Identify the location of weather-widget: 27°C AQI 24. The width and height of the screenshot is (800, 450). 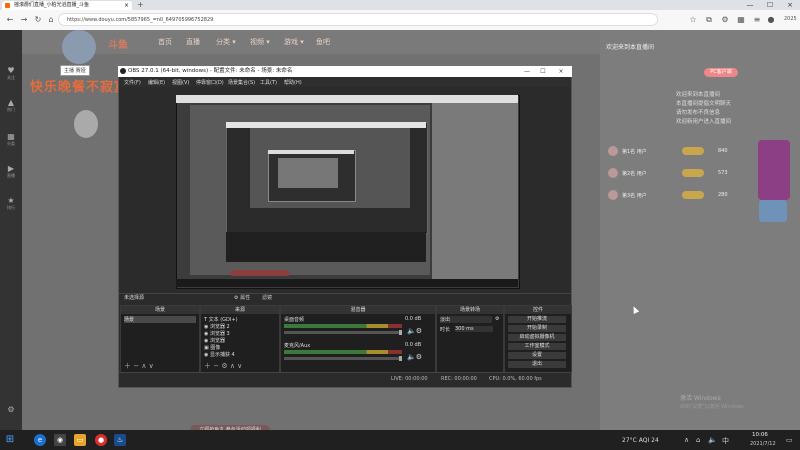
(640, 440).